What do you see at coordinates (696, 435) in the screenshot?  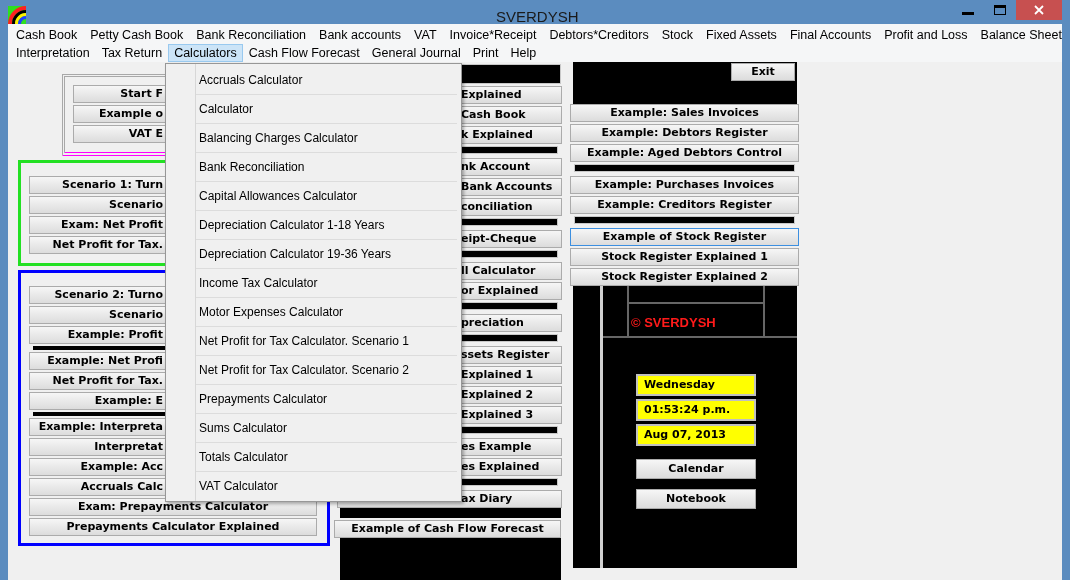 I see `date-field: Aug 07, 2013` at bounding box center [696, 435].